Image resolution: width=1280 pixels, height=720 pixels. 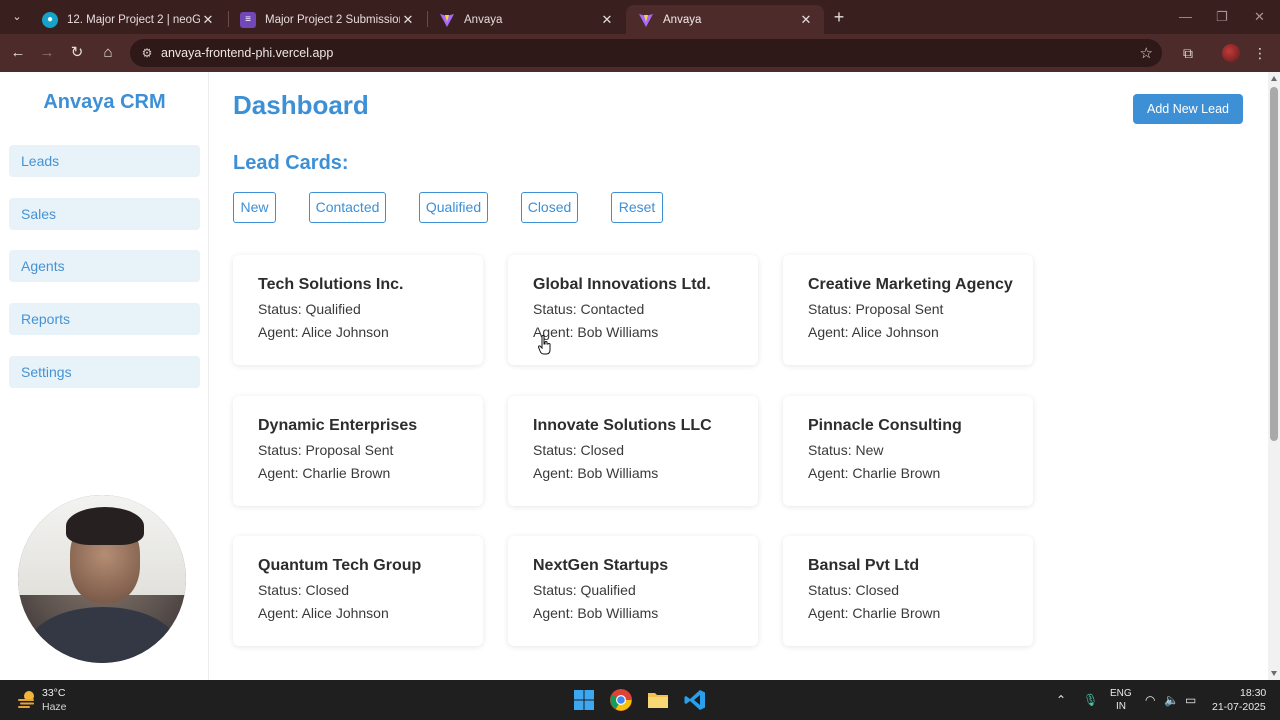 What do you see at coordinates (133, 19) in the screenshot?
I see `tab-title: 12. Major Project 2 | neoG - neo` at bounding box center [133, 19].